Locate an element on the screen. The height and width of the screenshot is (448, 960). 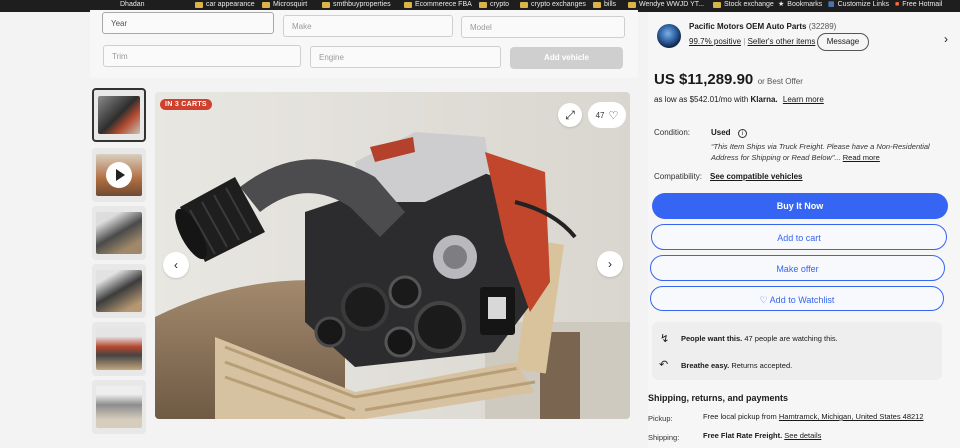
engine-select: Engine is located at coordinates (405, 57).